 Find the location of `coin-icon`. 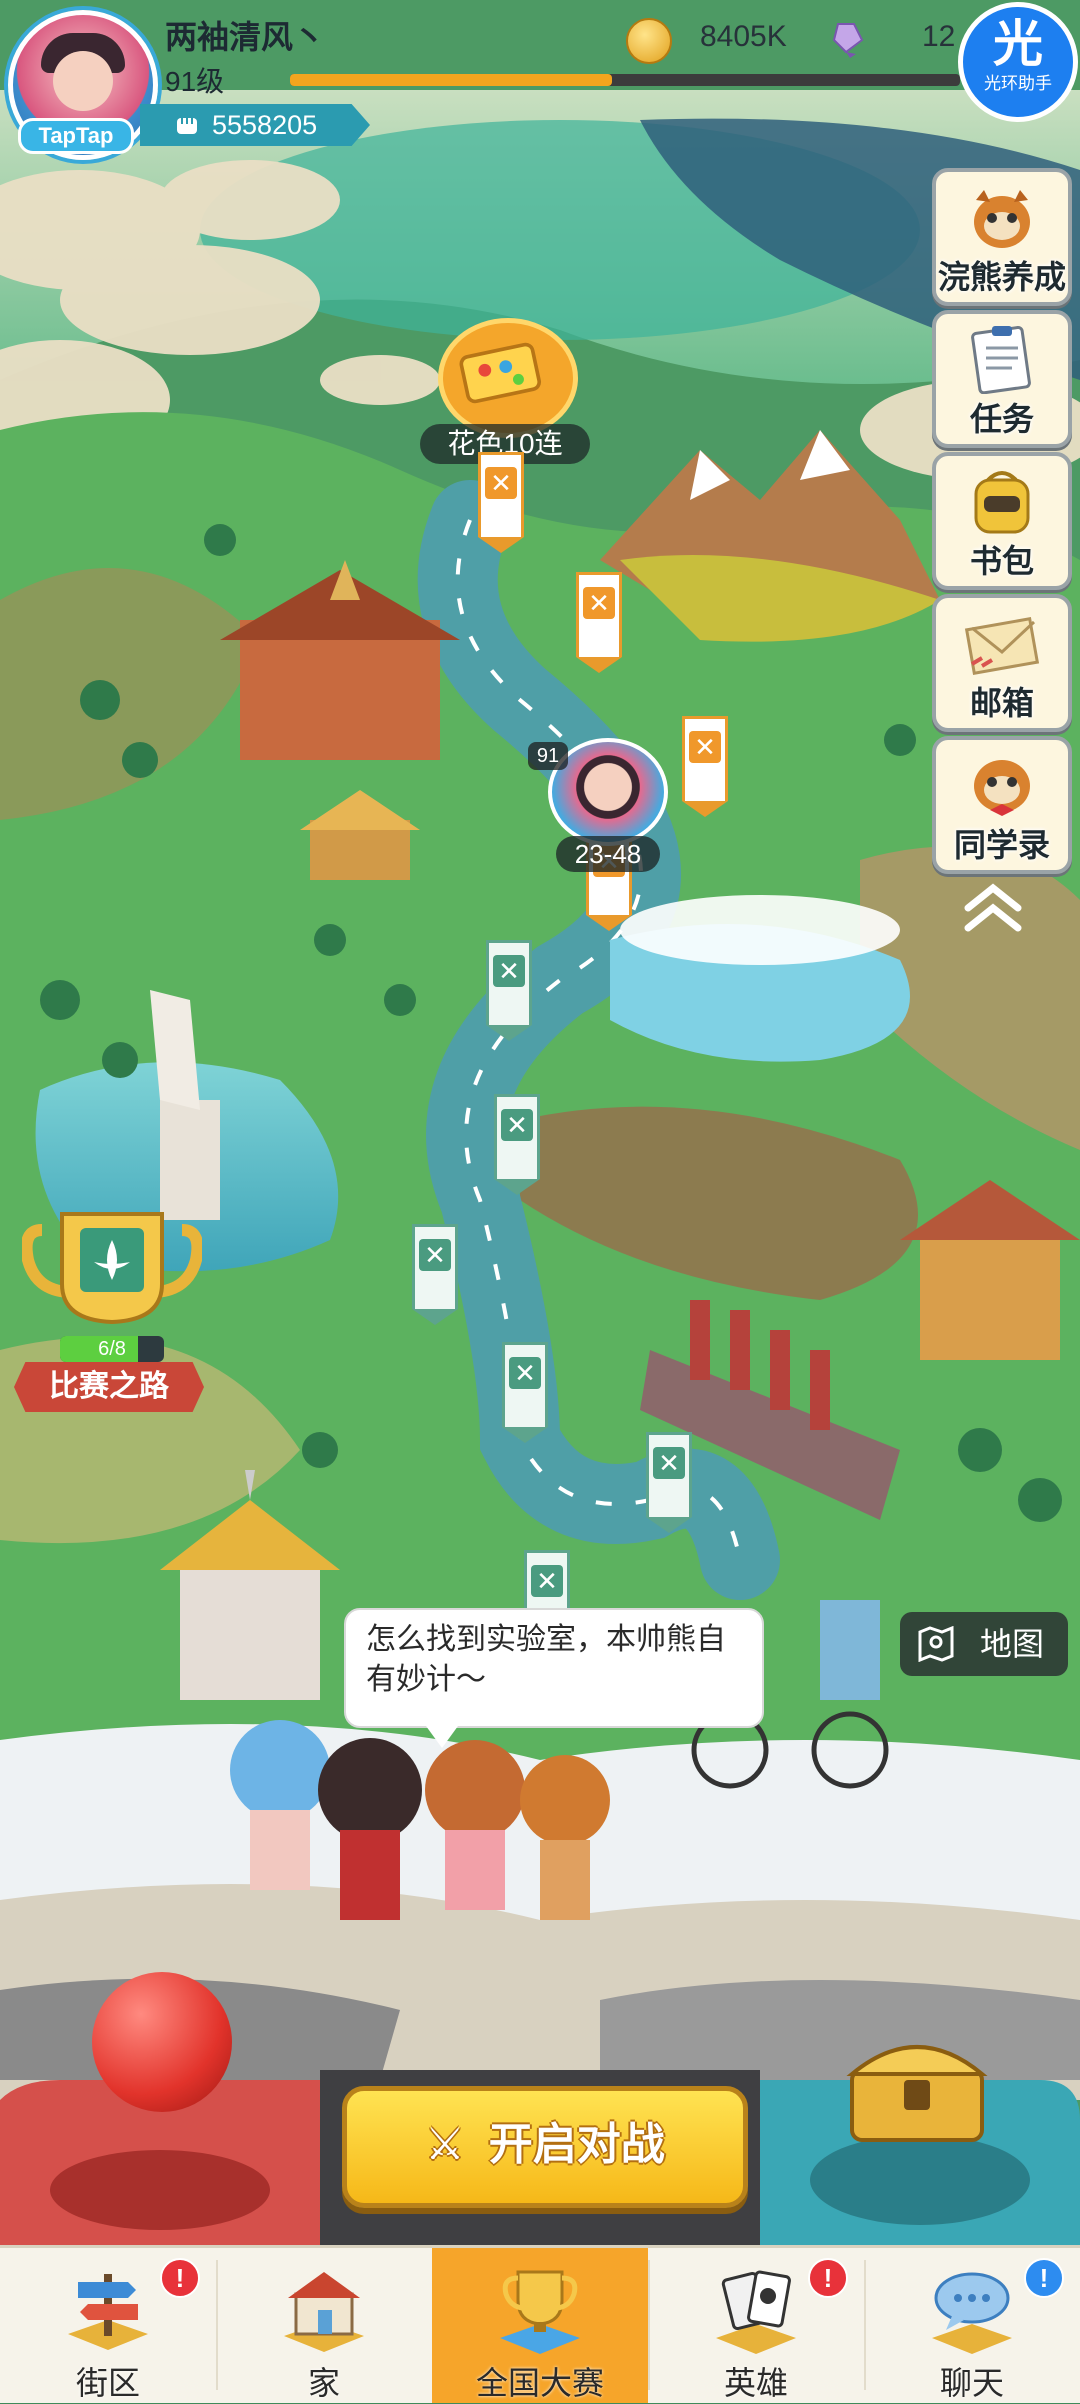

coin-icon is located at coordinates (649, 41).